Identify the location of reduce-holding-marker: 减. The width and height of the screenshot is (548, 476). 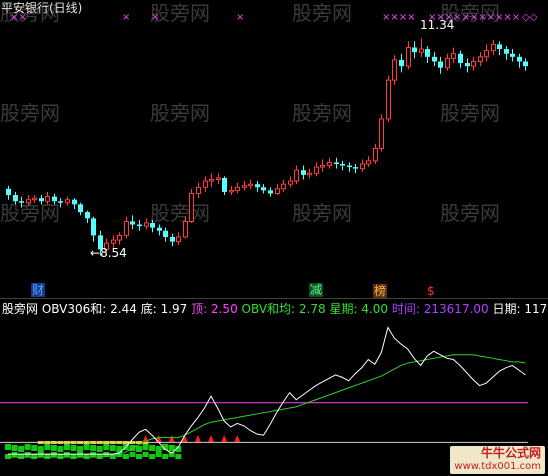
(316, 290).